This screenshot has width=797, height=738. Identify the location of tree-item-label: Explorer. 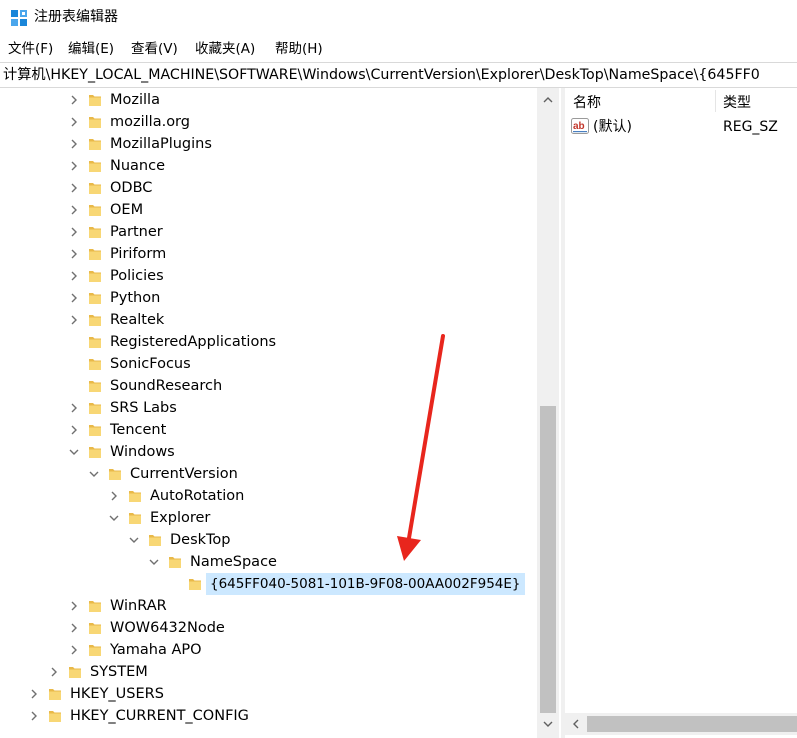
(180, 518).